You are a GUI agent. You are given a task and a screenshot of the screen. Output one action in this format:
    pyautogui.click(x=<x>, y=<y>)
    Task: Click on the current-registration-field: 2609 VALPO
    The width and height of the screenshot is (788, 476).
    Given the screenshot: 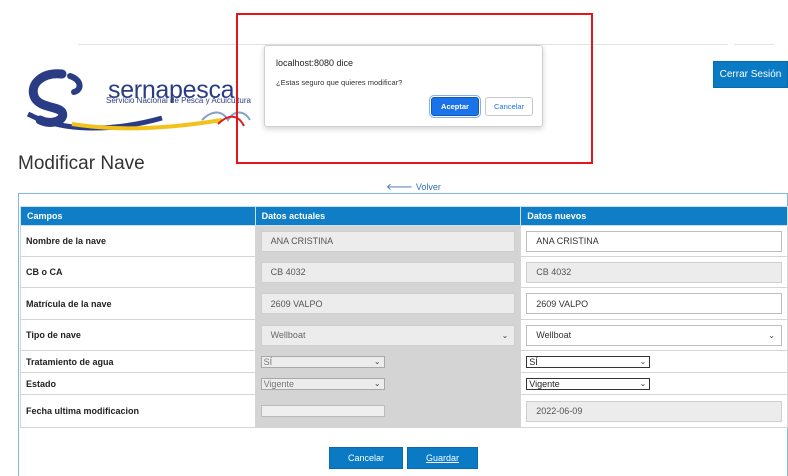 What is the action you would take?
    pyautogui.click(x=388, y=303)
    